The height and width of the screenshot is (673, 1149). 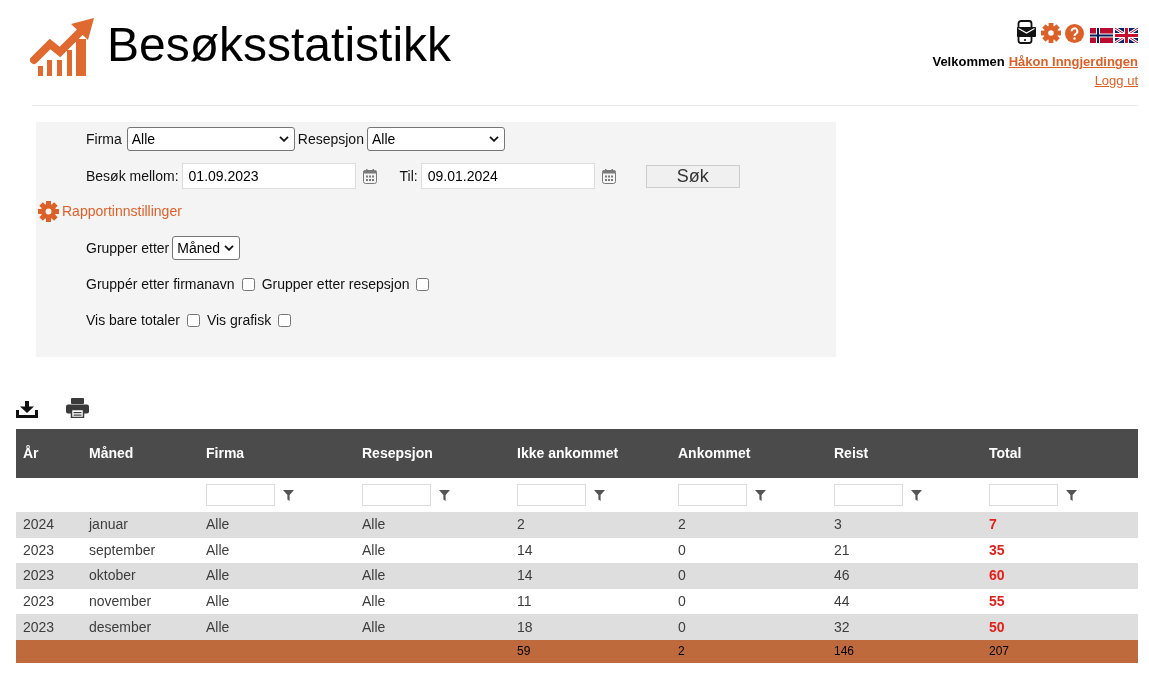 What do you see at coordinates (27, 409) in the screenshot?
I see `download-icon` at bounding box center [27, 409].